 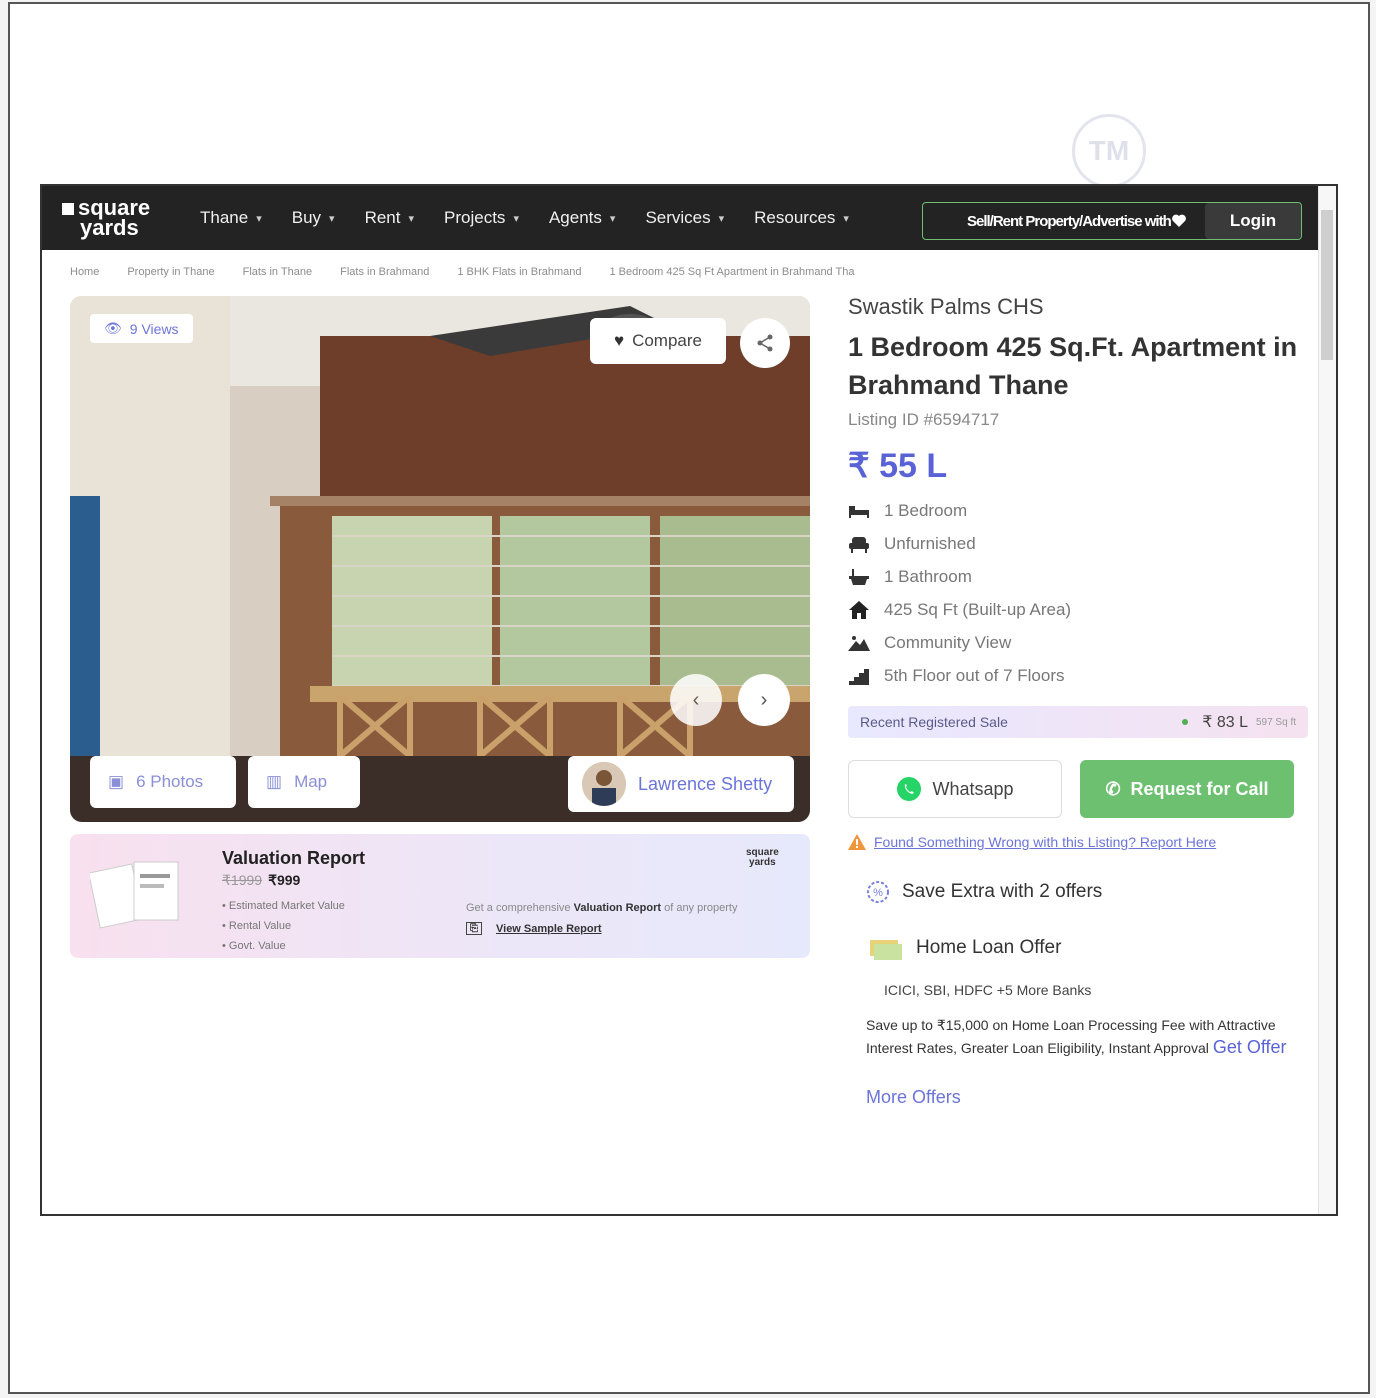 I want to click on brand-logo: square yards, so click(x=762, y=858).